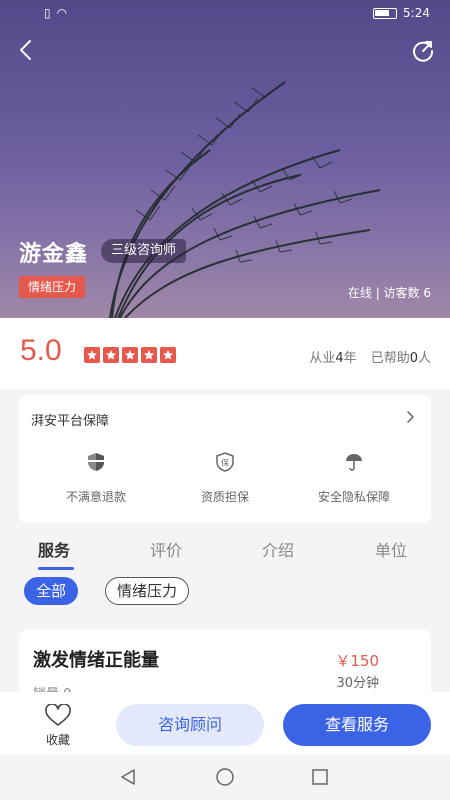  I want to click on counselor-name: 游金鑫, so click(54, 254).